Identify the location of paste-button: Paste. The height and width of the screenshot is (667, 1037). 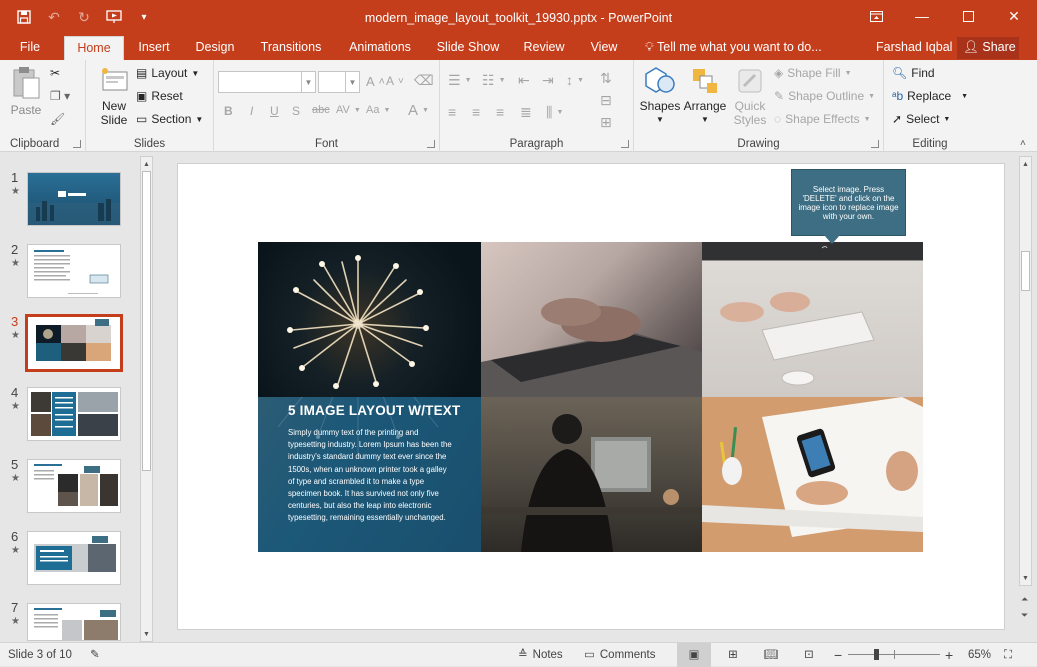
(26, 91).